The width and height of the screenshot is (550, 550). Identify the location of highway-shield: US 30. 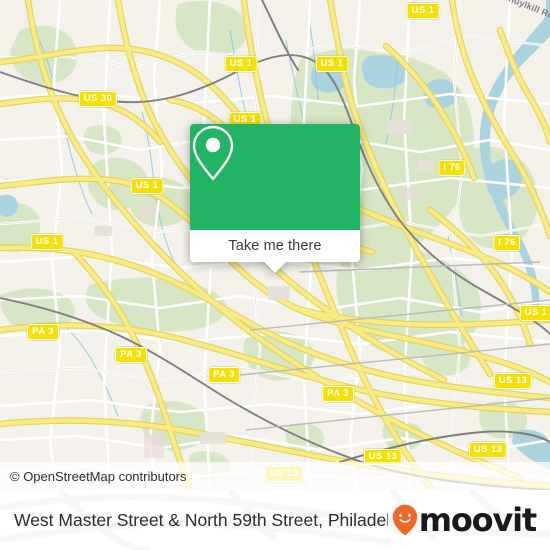
(98, 99).